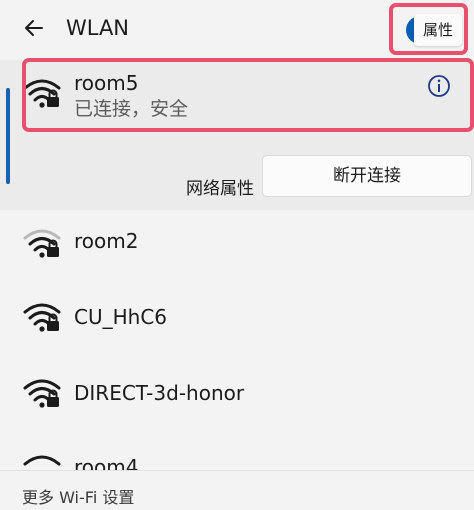 This screenshot has height=510, width=474. I want to click on network-ssid: CU_HhC6, so click(121, 317).